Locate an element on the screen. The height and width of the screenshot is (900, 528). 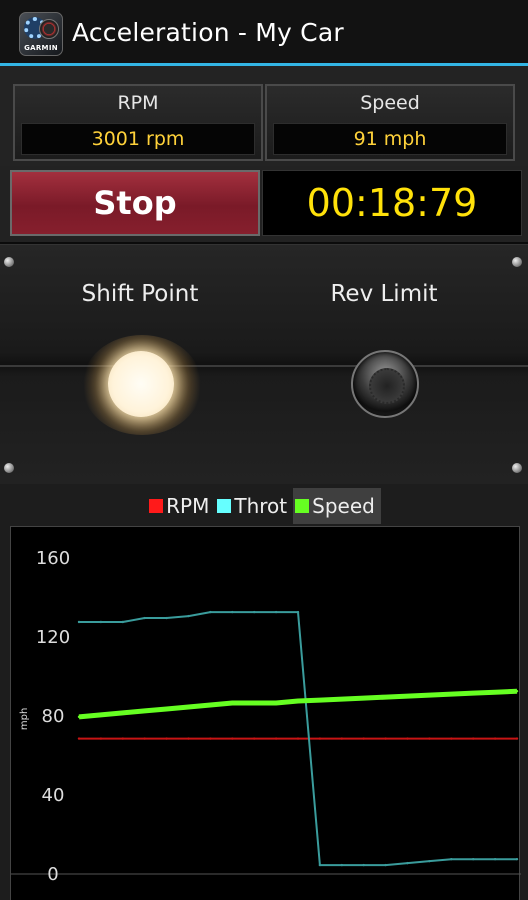
shift-point-light-icon is located at coordinates (141, 384).